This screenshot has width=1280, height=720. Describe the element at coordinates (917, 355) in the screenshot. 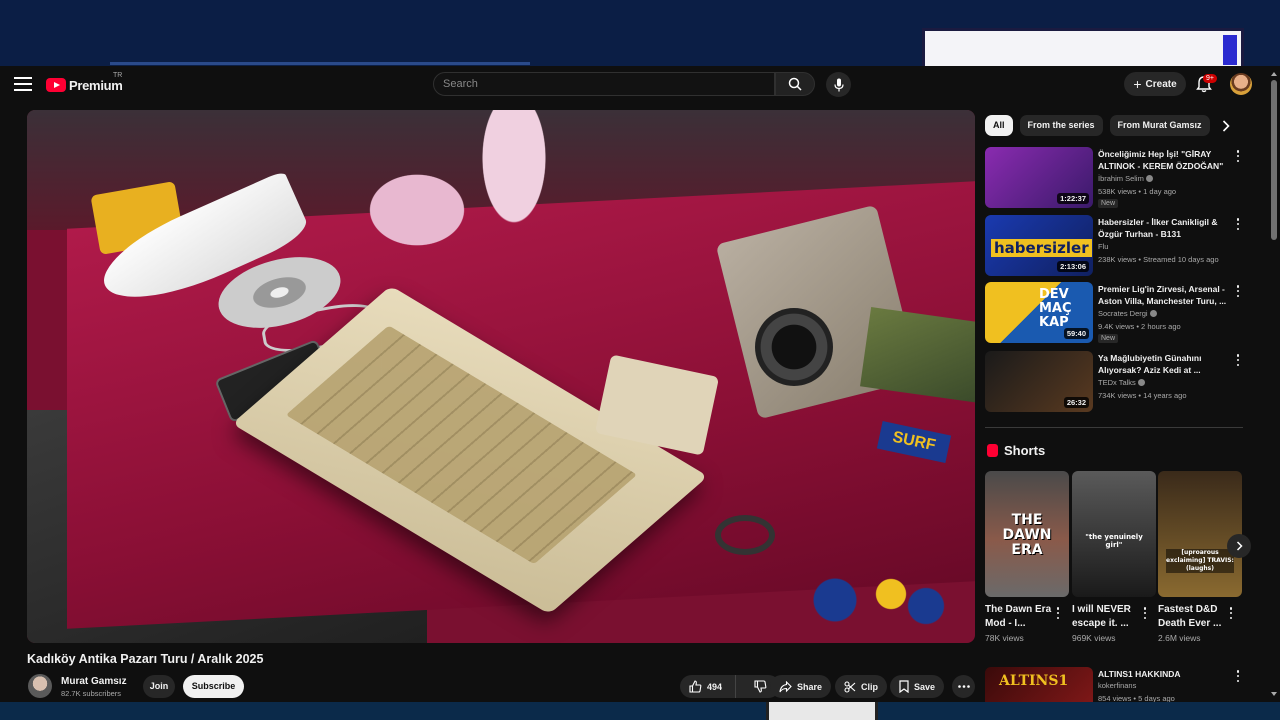

I see `video-frame-tin-box` at that location.